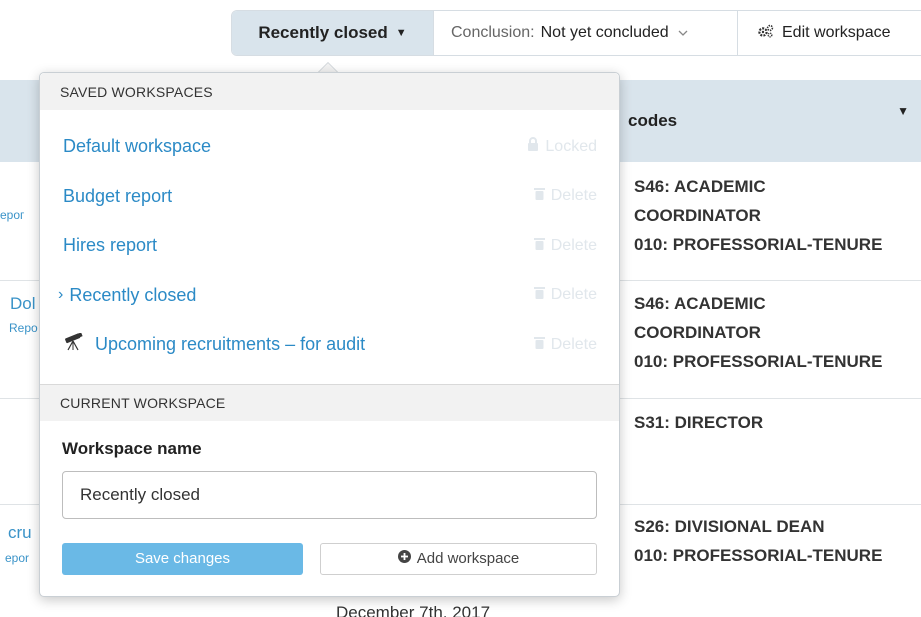 The image size is (921, 617). I want to click on gears-icon, so click(765, 33).